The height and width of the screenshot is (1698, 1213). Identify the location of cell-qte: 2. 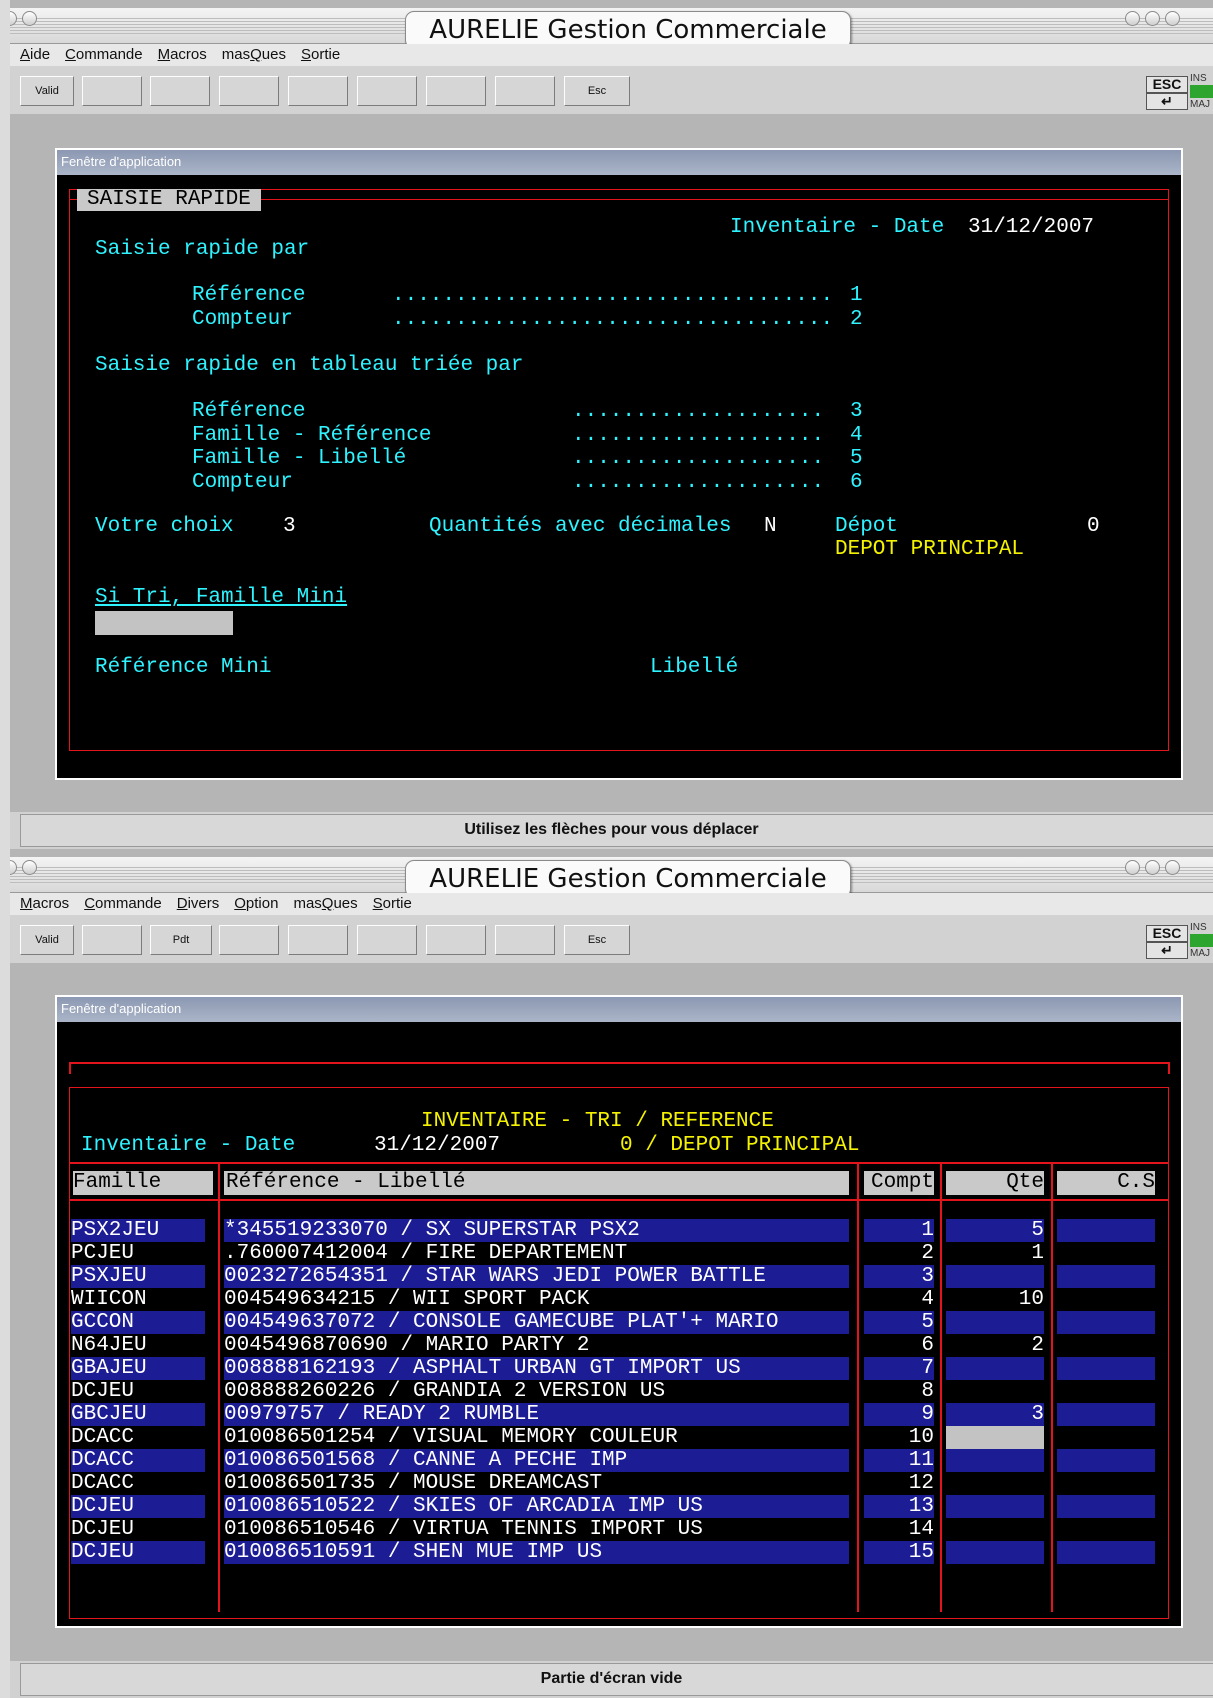
(995, 1345).